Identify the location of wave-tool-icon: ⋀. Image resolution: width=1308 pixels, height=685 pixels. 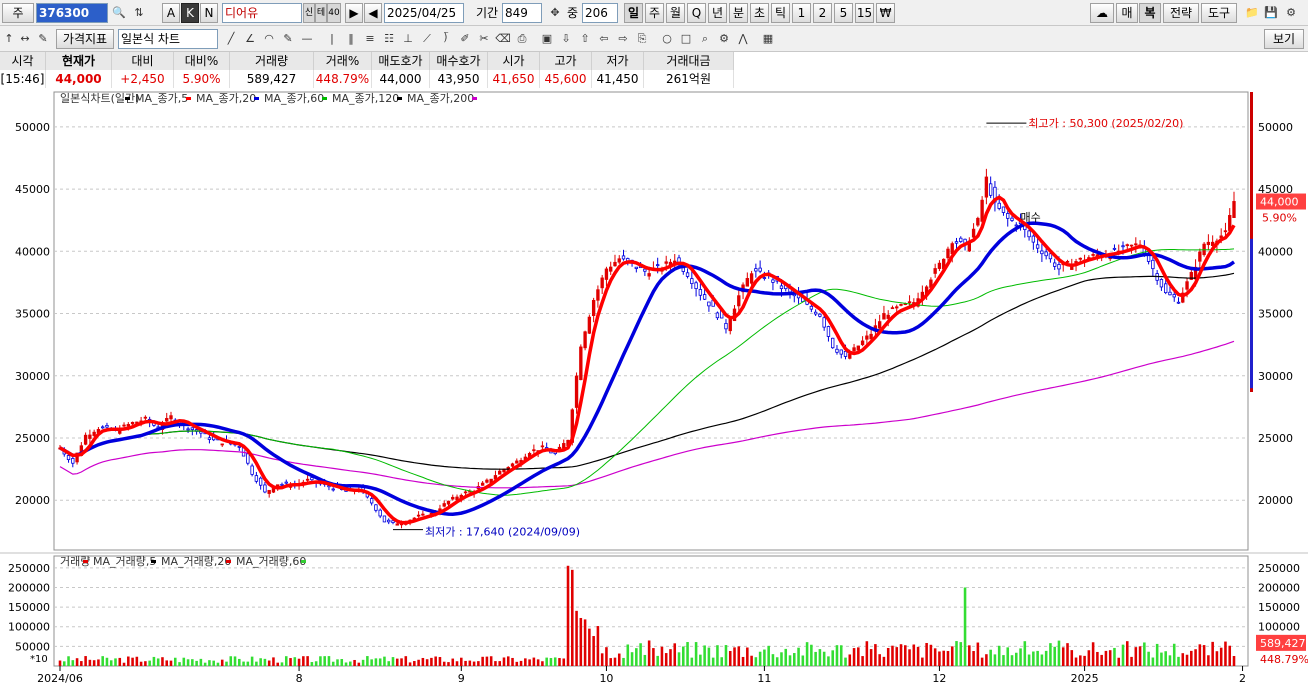
(743, 39).